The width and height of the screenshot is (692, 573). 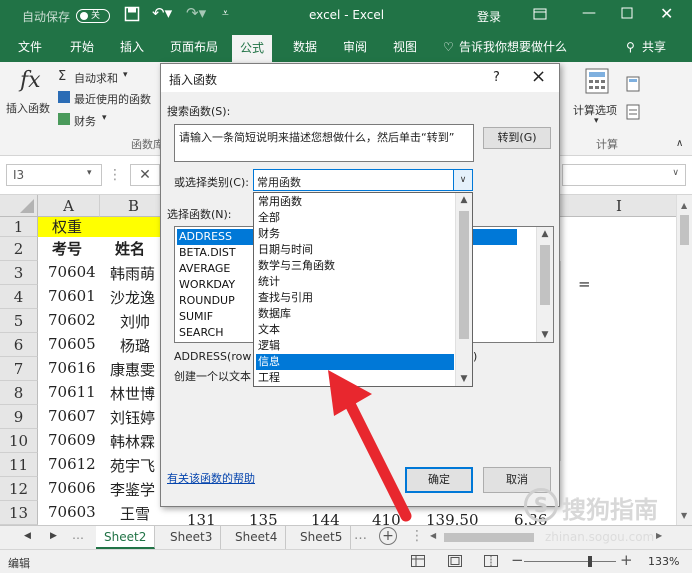 What do you see at coordinates (462, 180) in the screenshot?
I see `category-dropdown-arrow-icon: ∨` at bounding box center [462, 180].